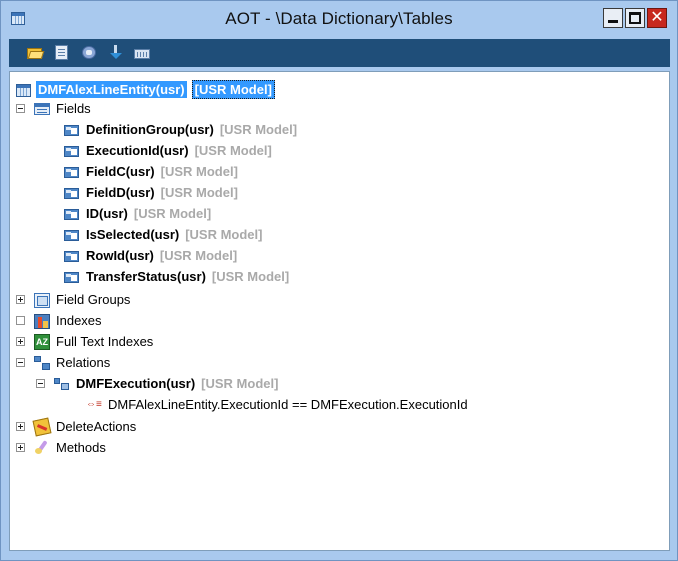 This screenshot has height=561, width=678. What do you see at coordinates (42, 448) in the screenshot?
I see `methods-icon` at bounding box center [42, 448].